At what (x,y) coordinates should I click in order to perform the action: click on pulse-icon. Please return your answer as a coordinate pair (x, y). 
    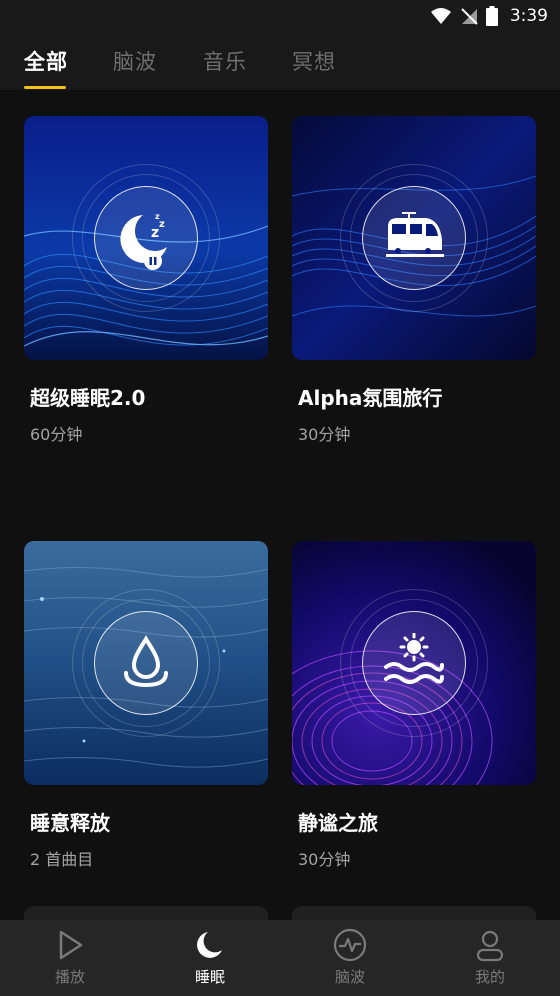
    Looking at the image, I should click on (350, 945).